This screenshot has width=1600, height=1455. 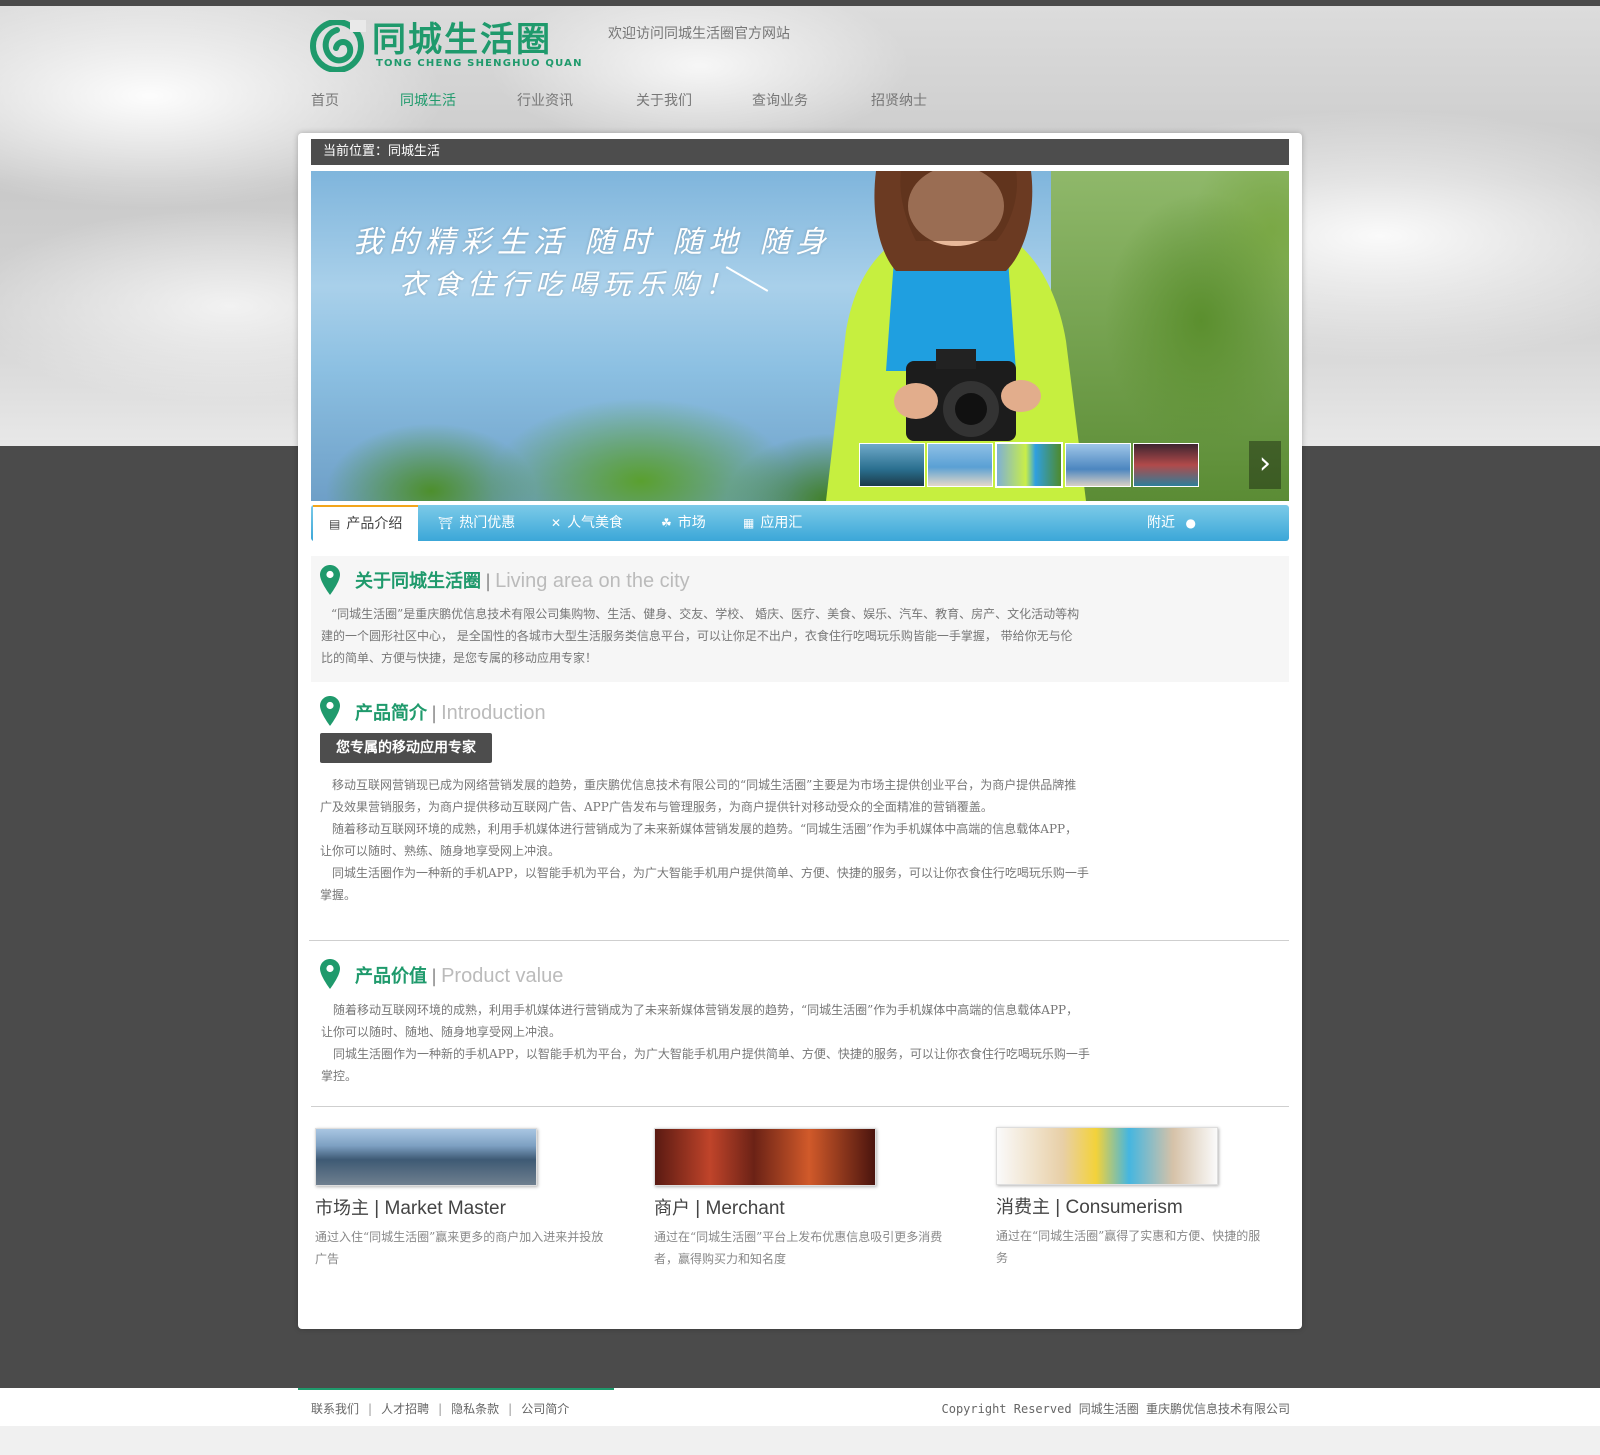 What do you see at coordinates (428, 100) in the screenshot?
I see `nav-item-city-life: 同城生活` at bounding box center [428, 100].